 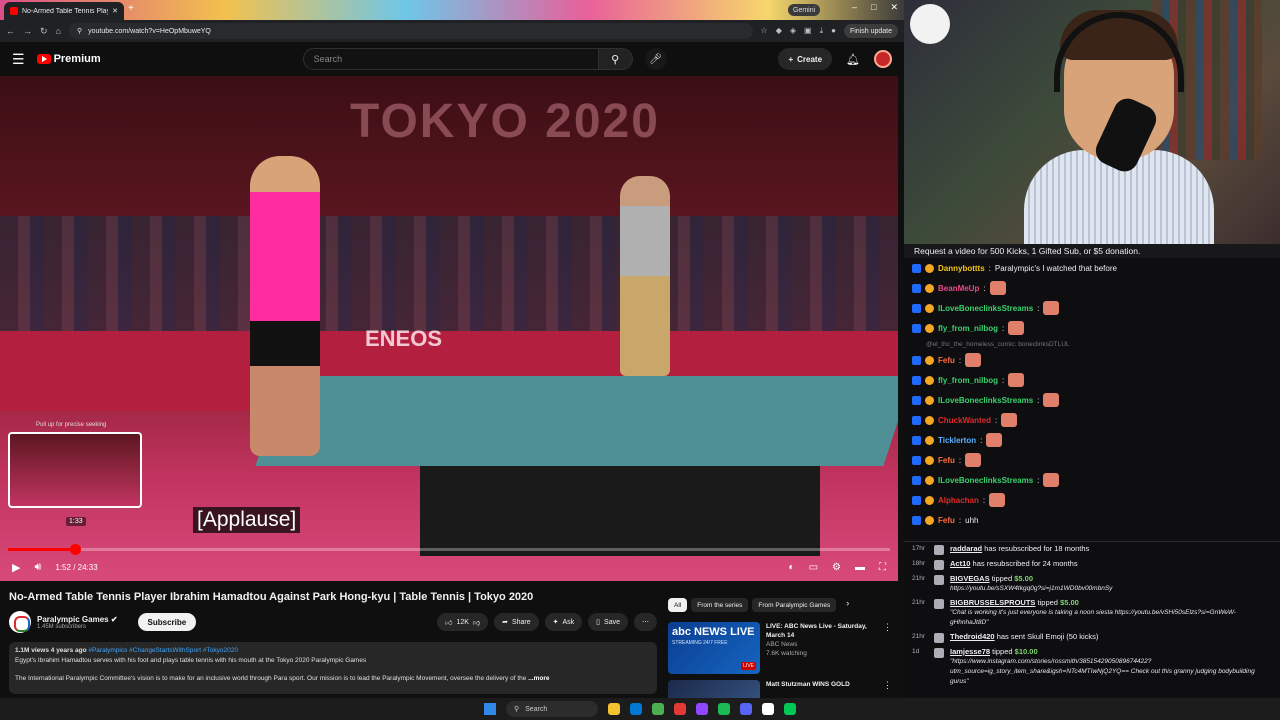 I want to click on profile-icon: ●, so click(x=833, y=31).